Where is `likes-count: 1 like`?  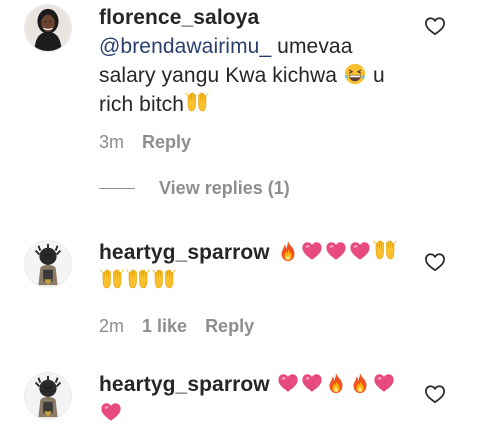
likes-count: 1 like is located at coordinates (164, 326).